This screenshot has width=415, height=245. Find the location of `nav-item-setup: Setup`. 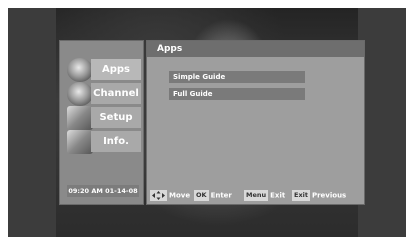

nav-item-setup: Setup is located at coordinates (104, 118).